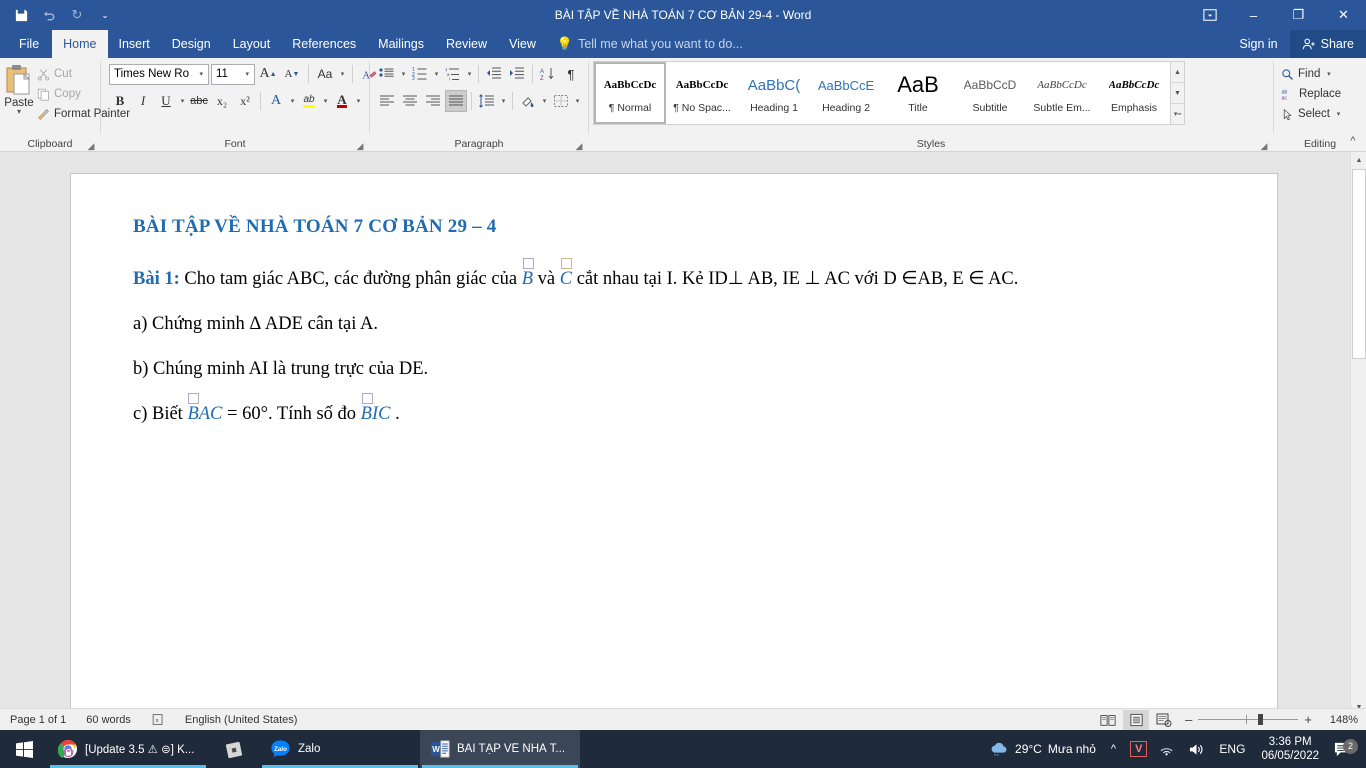 This screenshot has width=1366, height=768. What do you see at coordinates (108, 720) in the screenshot?
I see `word-count: 60 words` at bounding box center [108, 720].